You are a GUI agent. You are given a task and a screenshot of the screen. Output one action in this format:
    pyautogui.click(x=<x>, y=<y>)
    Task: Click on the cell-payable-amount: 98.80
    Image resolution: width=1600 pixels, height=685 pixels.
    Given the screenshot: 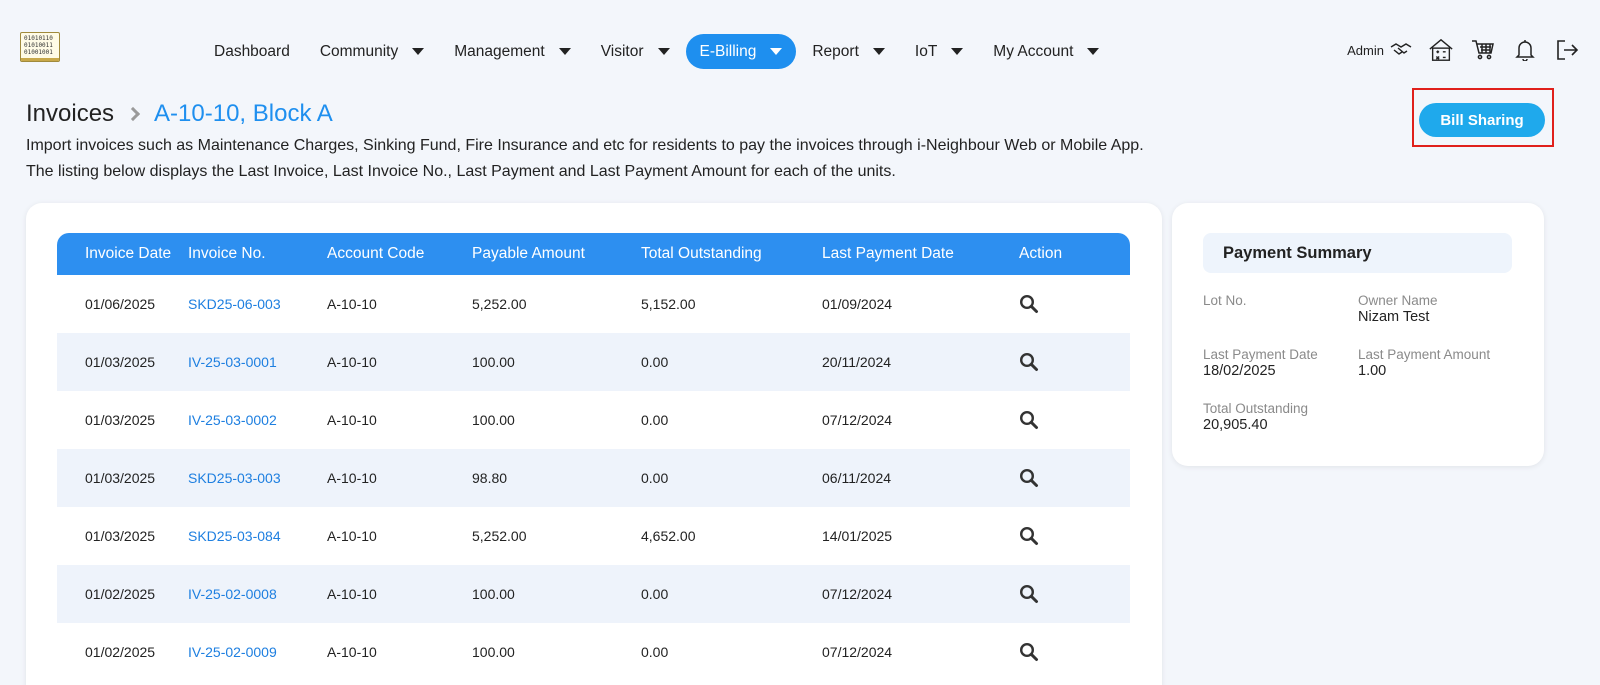 What is the action you would take?
    pyautogui.click(x=490, y=478)
    